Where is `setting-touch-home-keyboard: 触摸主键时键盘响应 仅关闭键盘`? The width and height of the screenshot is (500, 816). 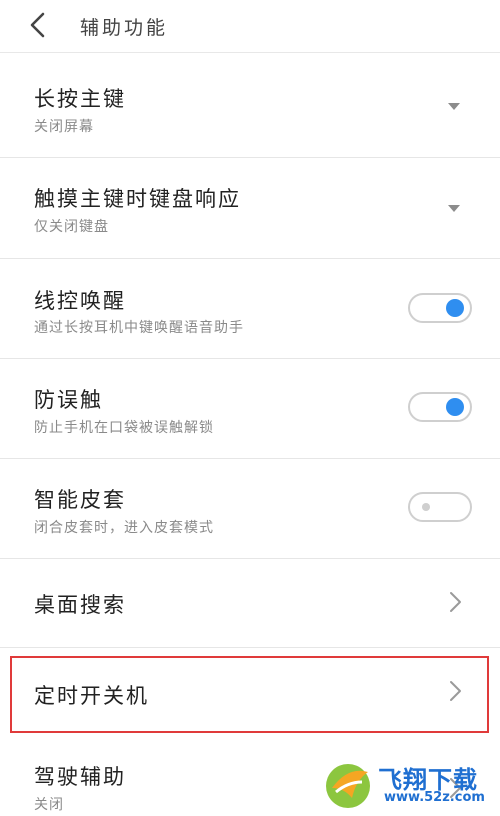 setting-touch-home-keyboard: 触摸主键时键盘响应 仅关闭键盘 is located at coordinates (250, 208).